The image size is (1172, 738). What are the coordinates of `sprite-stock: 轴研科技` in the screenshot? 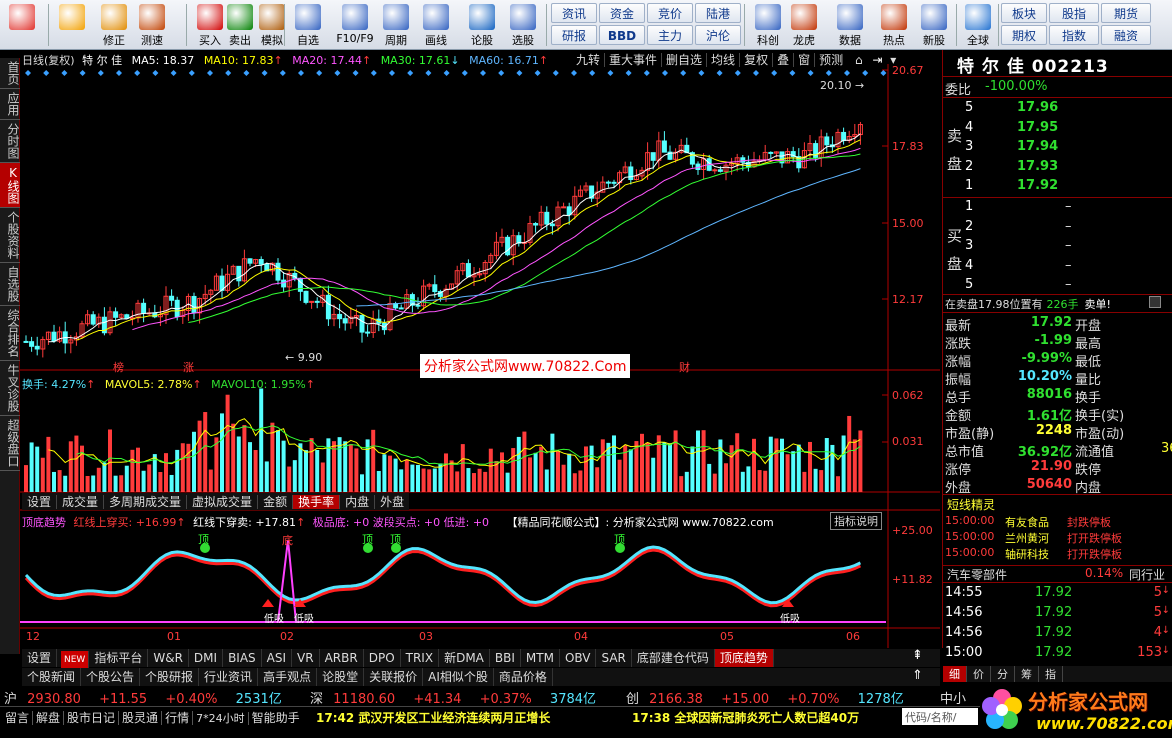 It's located at (1027, 554).